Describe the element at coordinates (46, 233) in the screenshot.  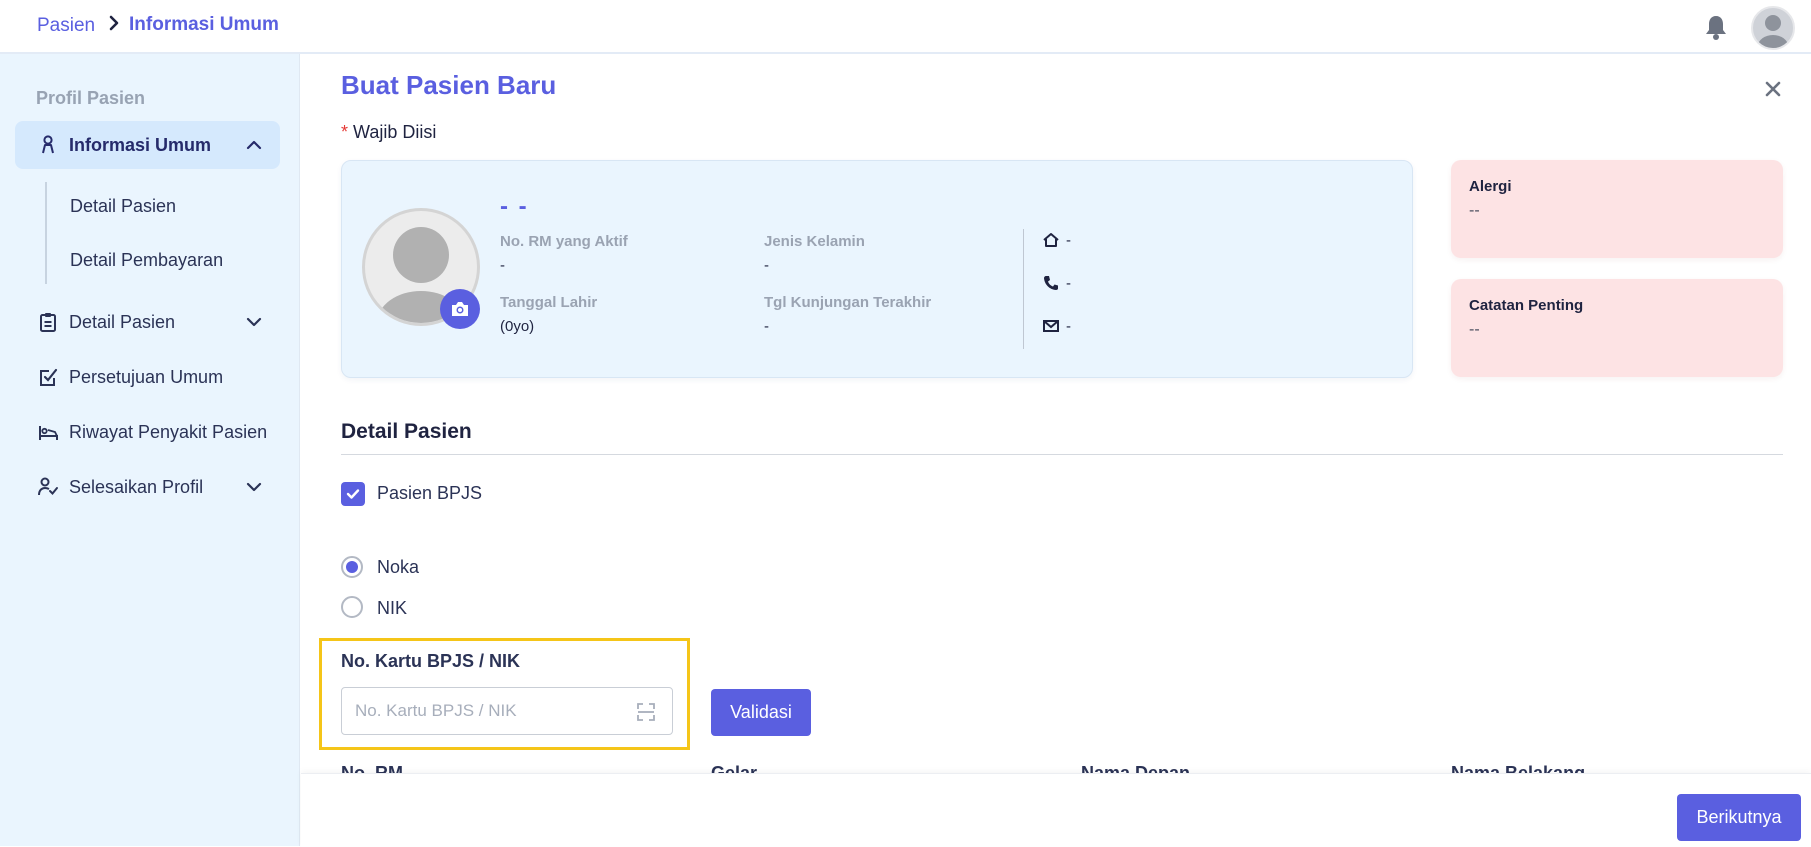
I see `subtree-line` at that location.